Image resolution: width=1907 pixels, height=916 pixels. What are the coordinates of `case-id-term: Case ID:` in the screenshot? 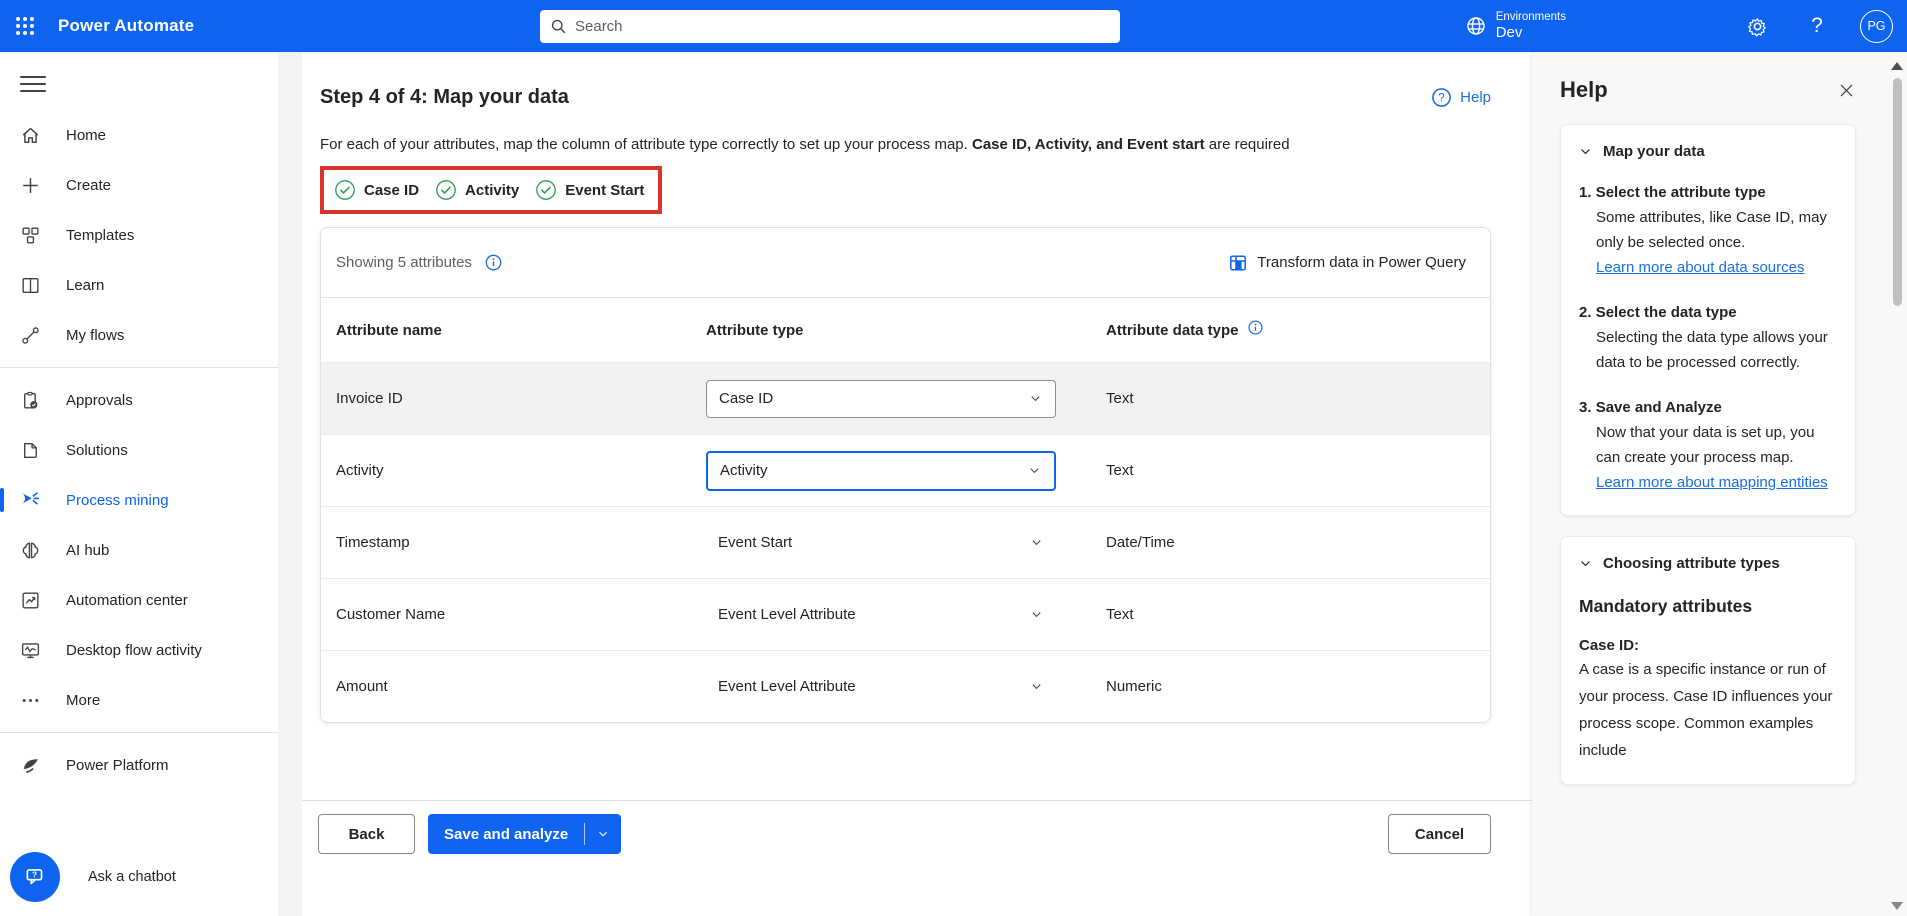 It's located at (1609, 645).